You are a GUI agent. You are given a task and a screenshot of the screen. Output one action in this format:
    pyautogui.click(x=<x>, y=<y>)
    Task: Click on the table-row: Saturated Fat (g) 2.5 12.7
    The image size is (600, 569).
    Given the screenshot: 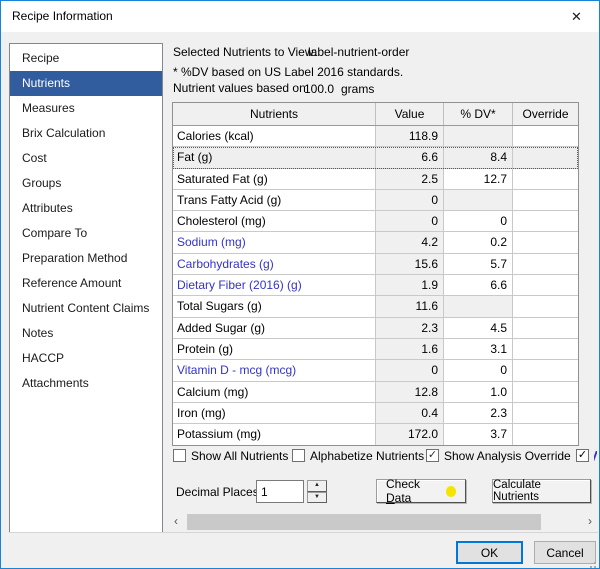 What is the action you would take?
    pyautogui.click(x=375, y=179)
    